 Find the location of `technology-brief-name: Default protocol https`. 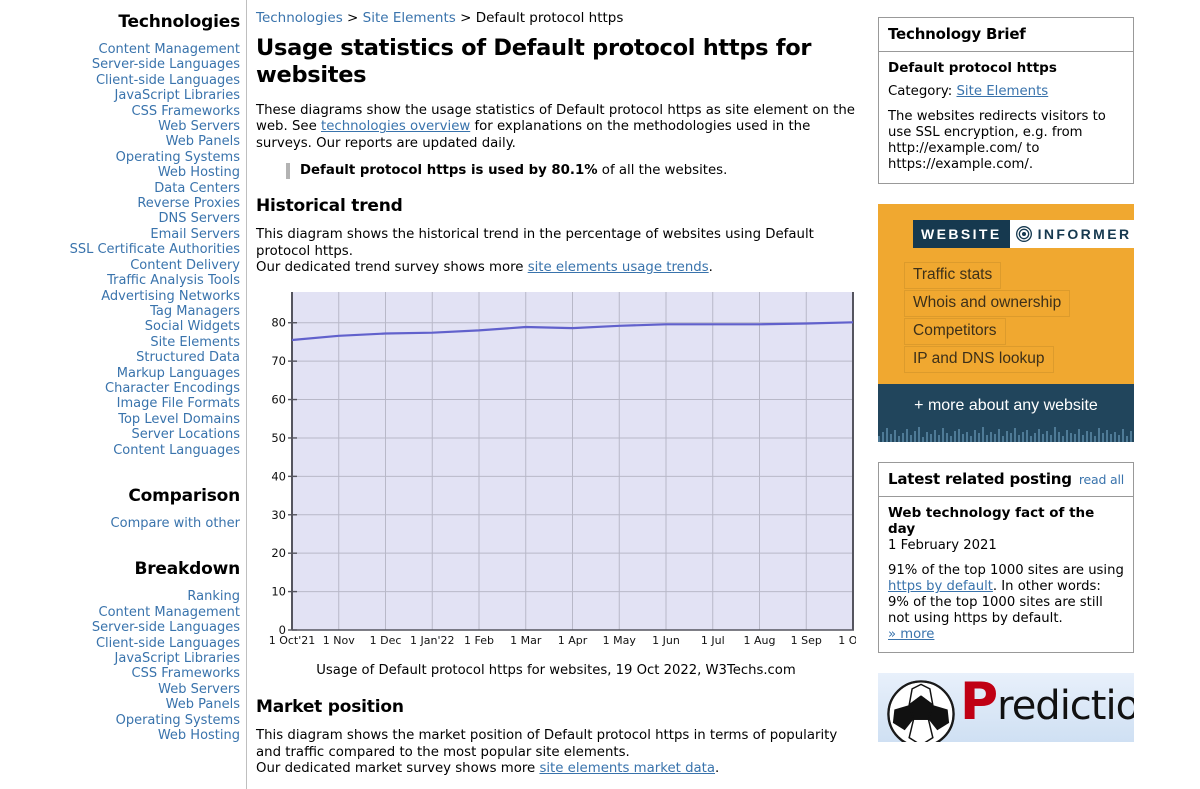

technology-brief-name: Default protocol https is located at coordinates (972, 68).